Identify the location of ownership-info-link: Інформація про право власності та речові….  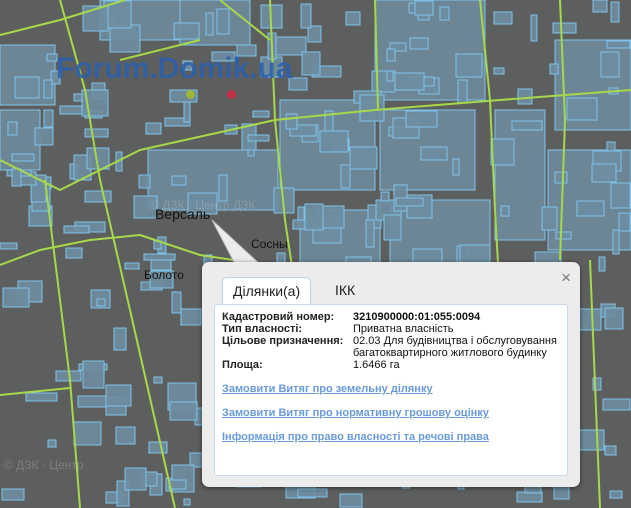
(355, 437).